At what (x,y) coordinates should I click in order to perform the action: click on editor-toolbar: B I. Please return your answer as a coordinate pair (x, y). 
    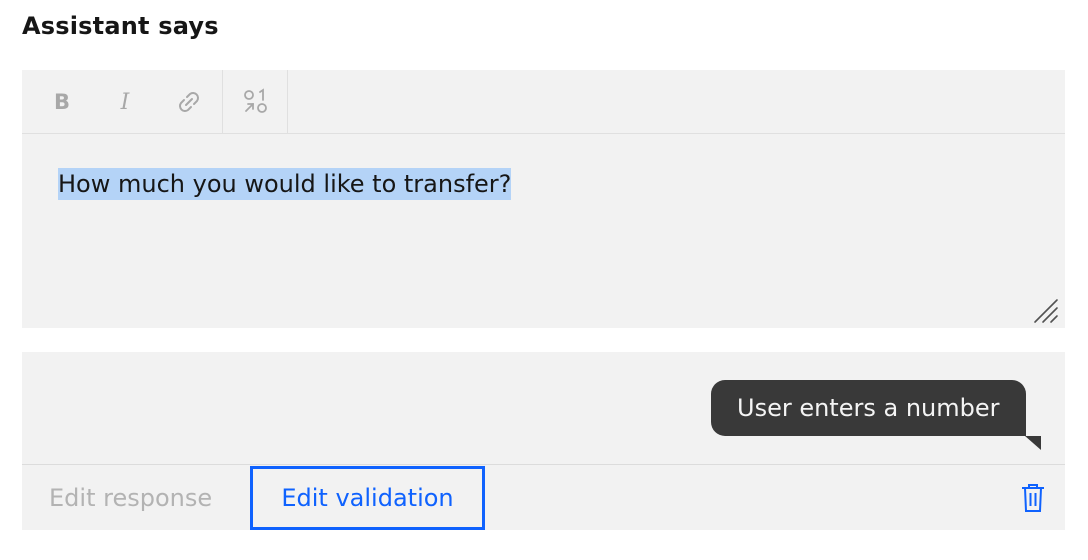
    Looking at the image, I should click on (543, 102).